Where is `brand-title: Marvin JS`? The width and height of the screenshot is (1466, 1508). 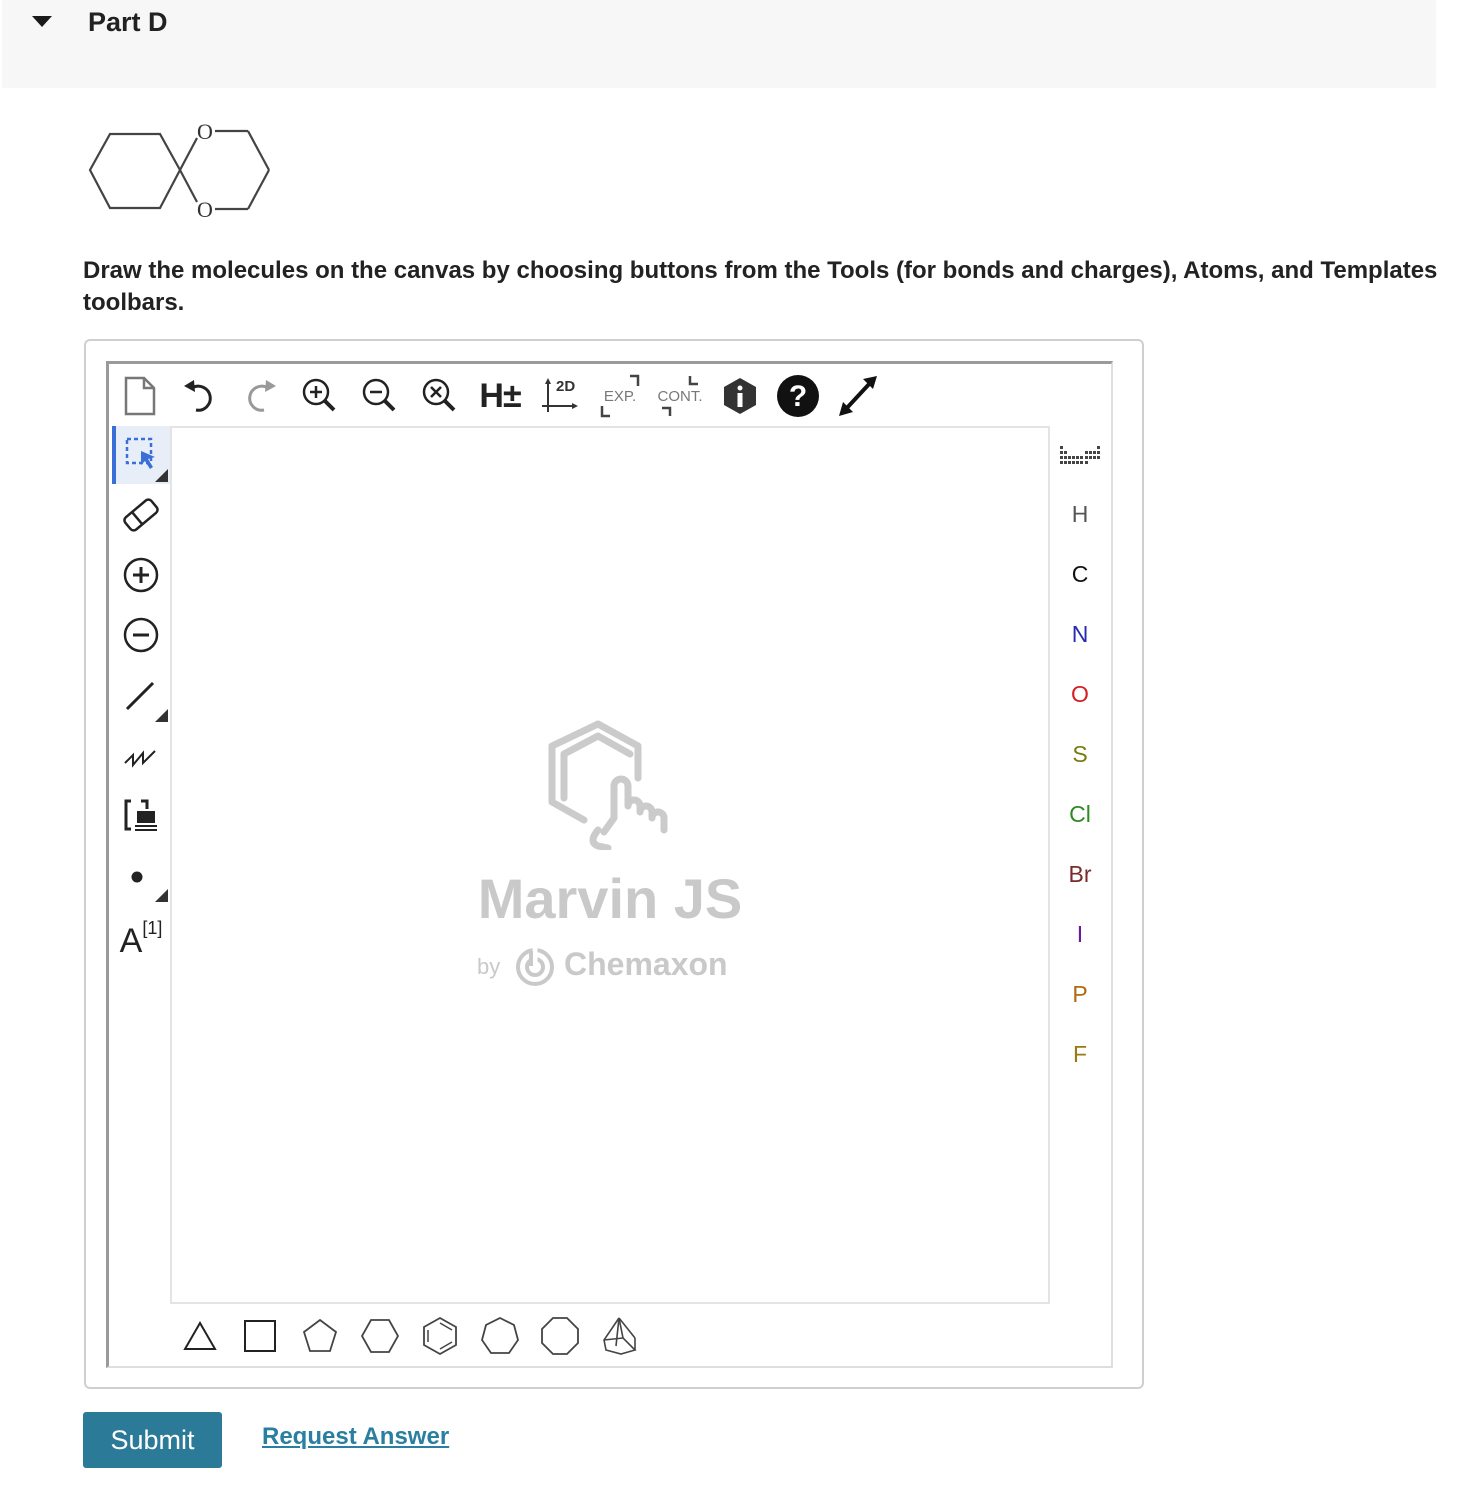
brand-title: Marvin JS is located at coordinates (610, 898).